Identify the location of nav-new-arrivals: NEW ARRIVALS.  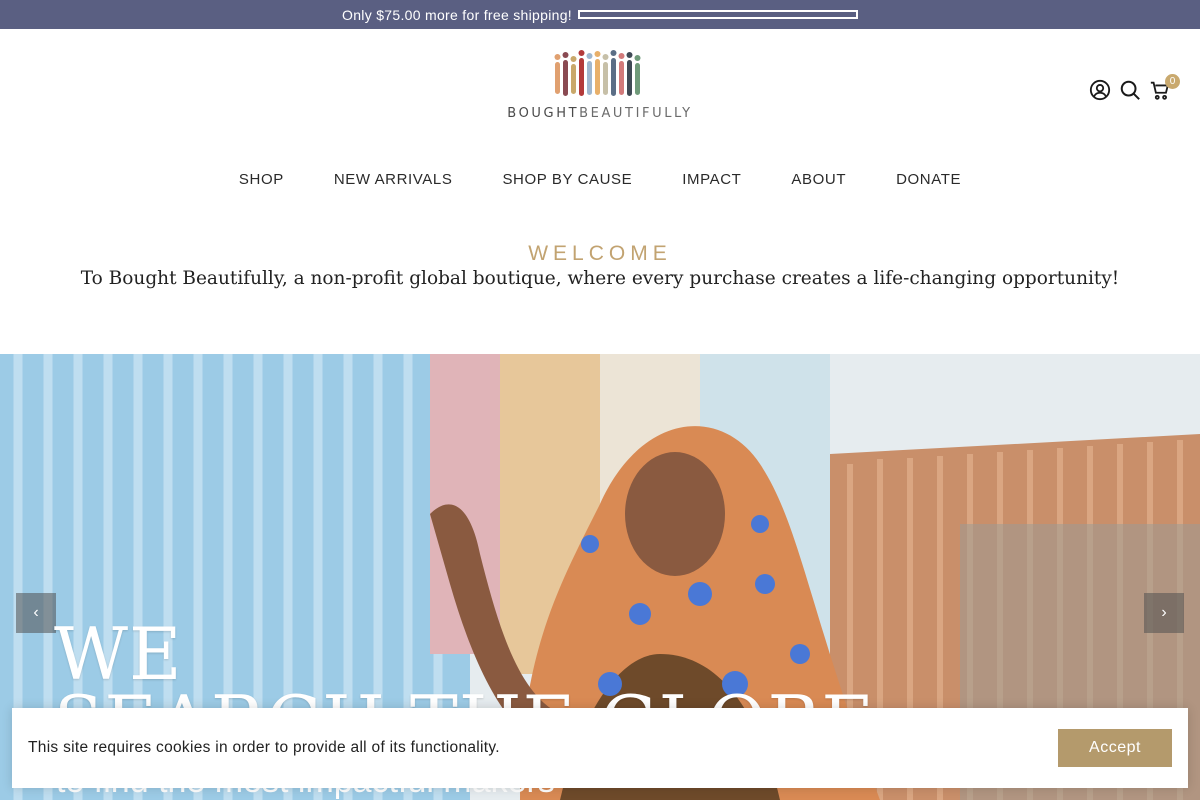
(393, 180).